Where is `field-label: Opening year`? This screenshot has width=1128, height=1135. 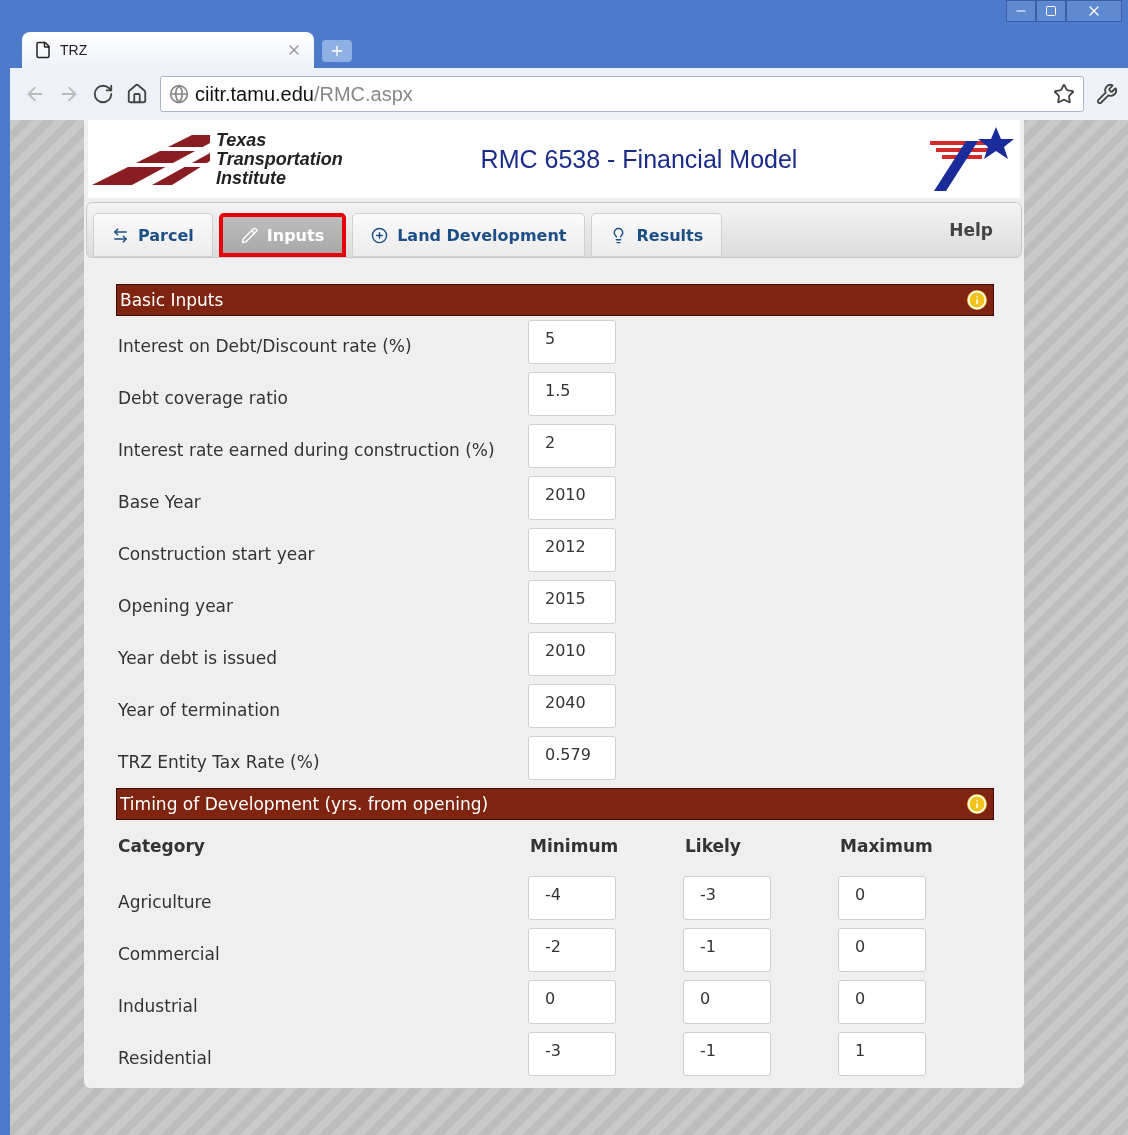
field-label: Opening year is located at coordinates (176, 606).